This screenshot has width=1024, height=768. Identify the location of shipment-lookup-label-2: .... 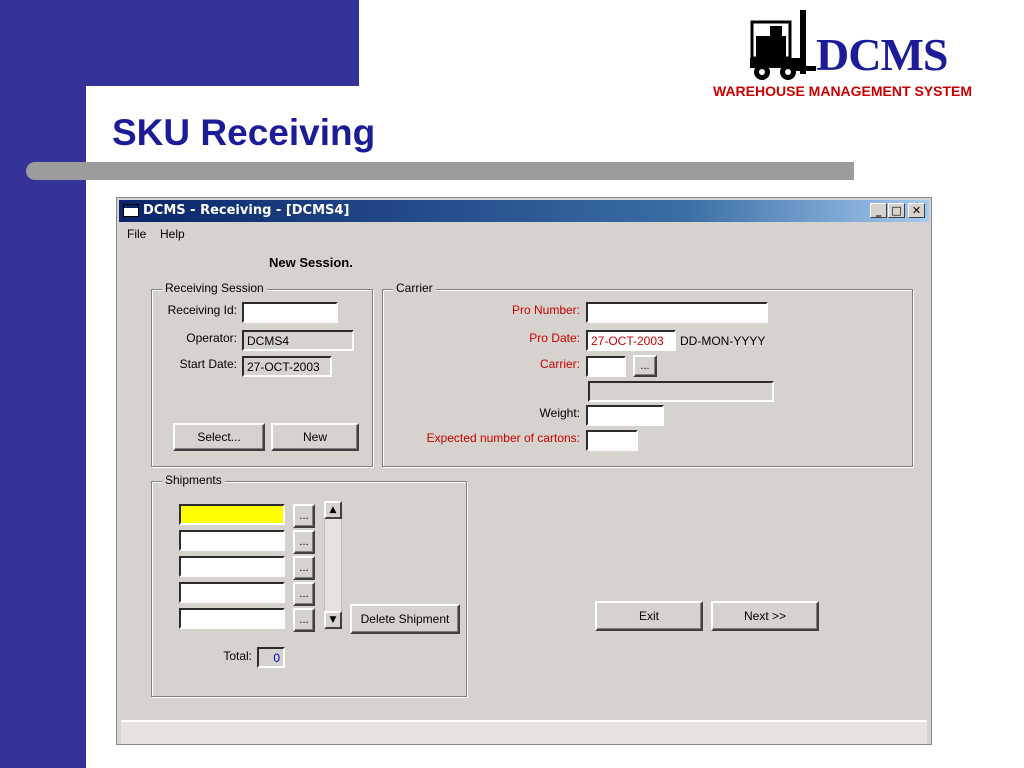
(304, 542).